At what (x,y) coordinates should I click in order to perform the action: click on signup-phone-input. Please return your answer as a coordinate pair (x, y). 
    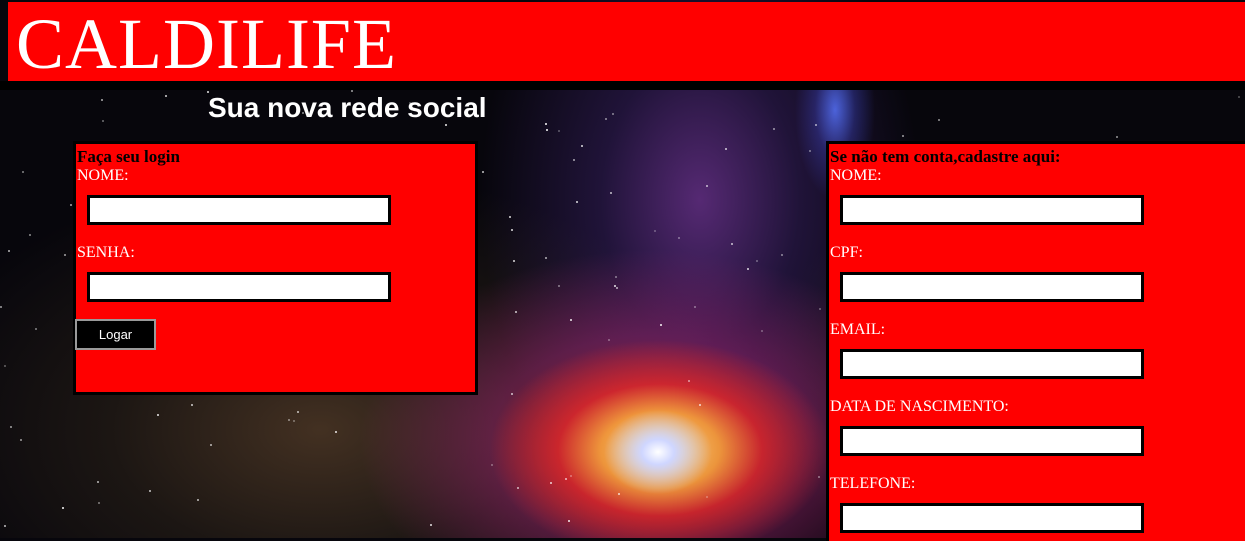
    Looking at the image, I should click on (992, 518).